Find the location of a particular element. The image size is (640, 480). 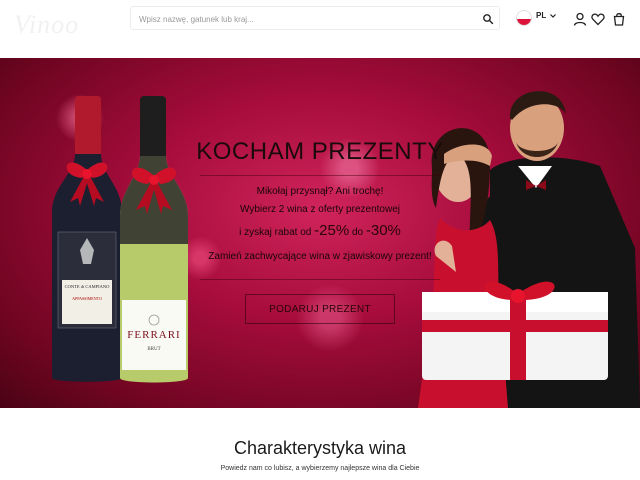

poland-flag-icon is located at coordinates (524, 18).